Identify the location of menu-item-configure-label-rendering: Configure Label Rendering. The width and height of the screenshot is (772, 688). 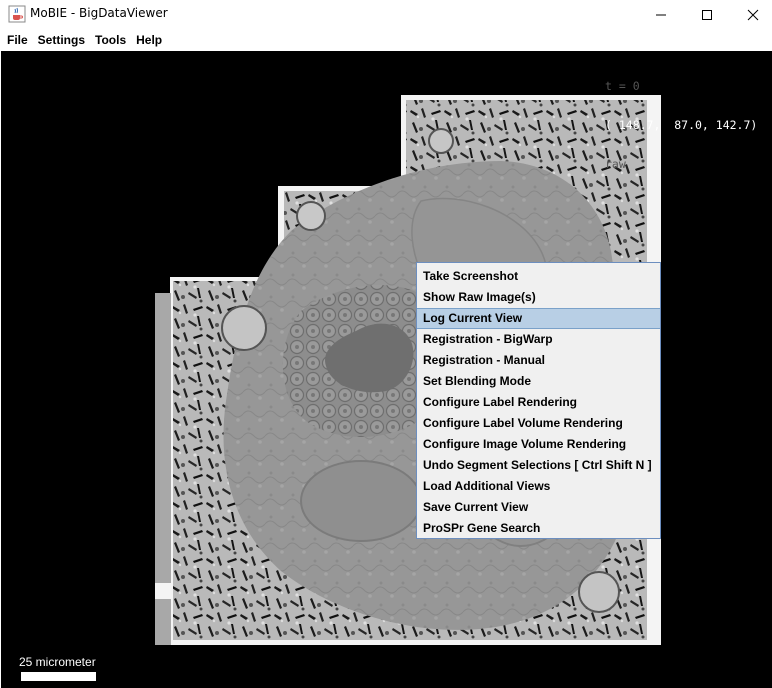
(538, 402).